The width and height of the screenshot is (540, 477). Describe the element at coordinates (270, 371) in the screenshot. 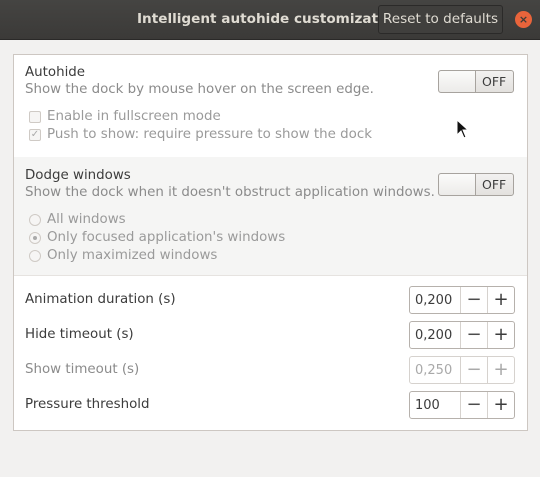

I see `show-timeout-row: Show timeout (s) 0,250 − +` at that location.